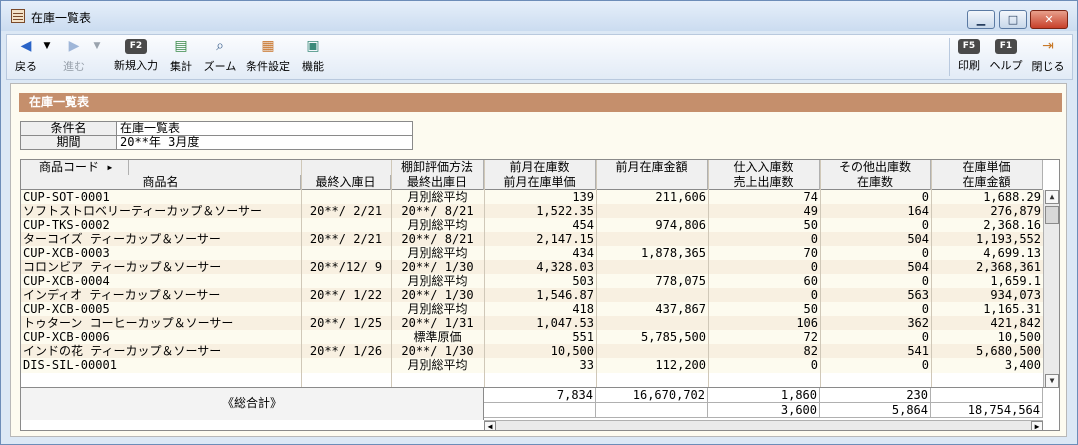 This screenshot has height=445, width=1078. Describe the element at coordinates (1012, 309) in the screenshot. I see `cell-unit: 1,165.31` at that location.